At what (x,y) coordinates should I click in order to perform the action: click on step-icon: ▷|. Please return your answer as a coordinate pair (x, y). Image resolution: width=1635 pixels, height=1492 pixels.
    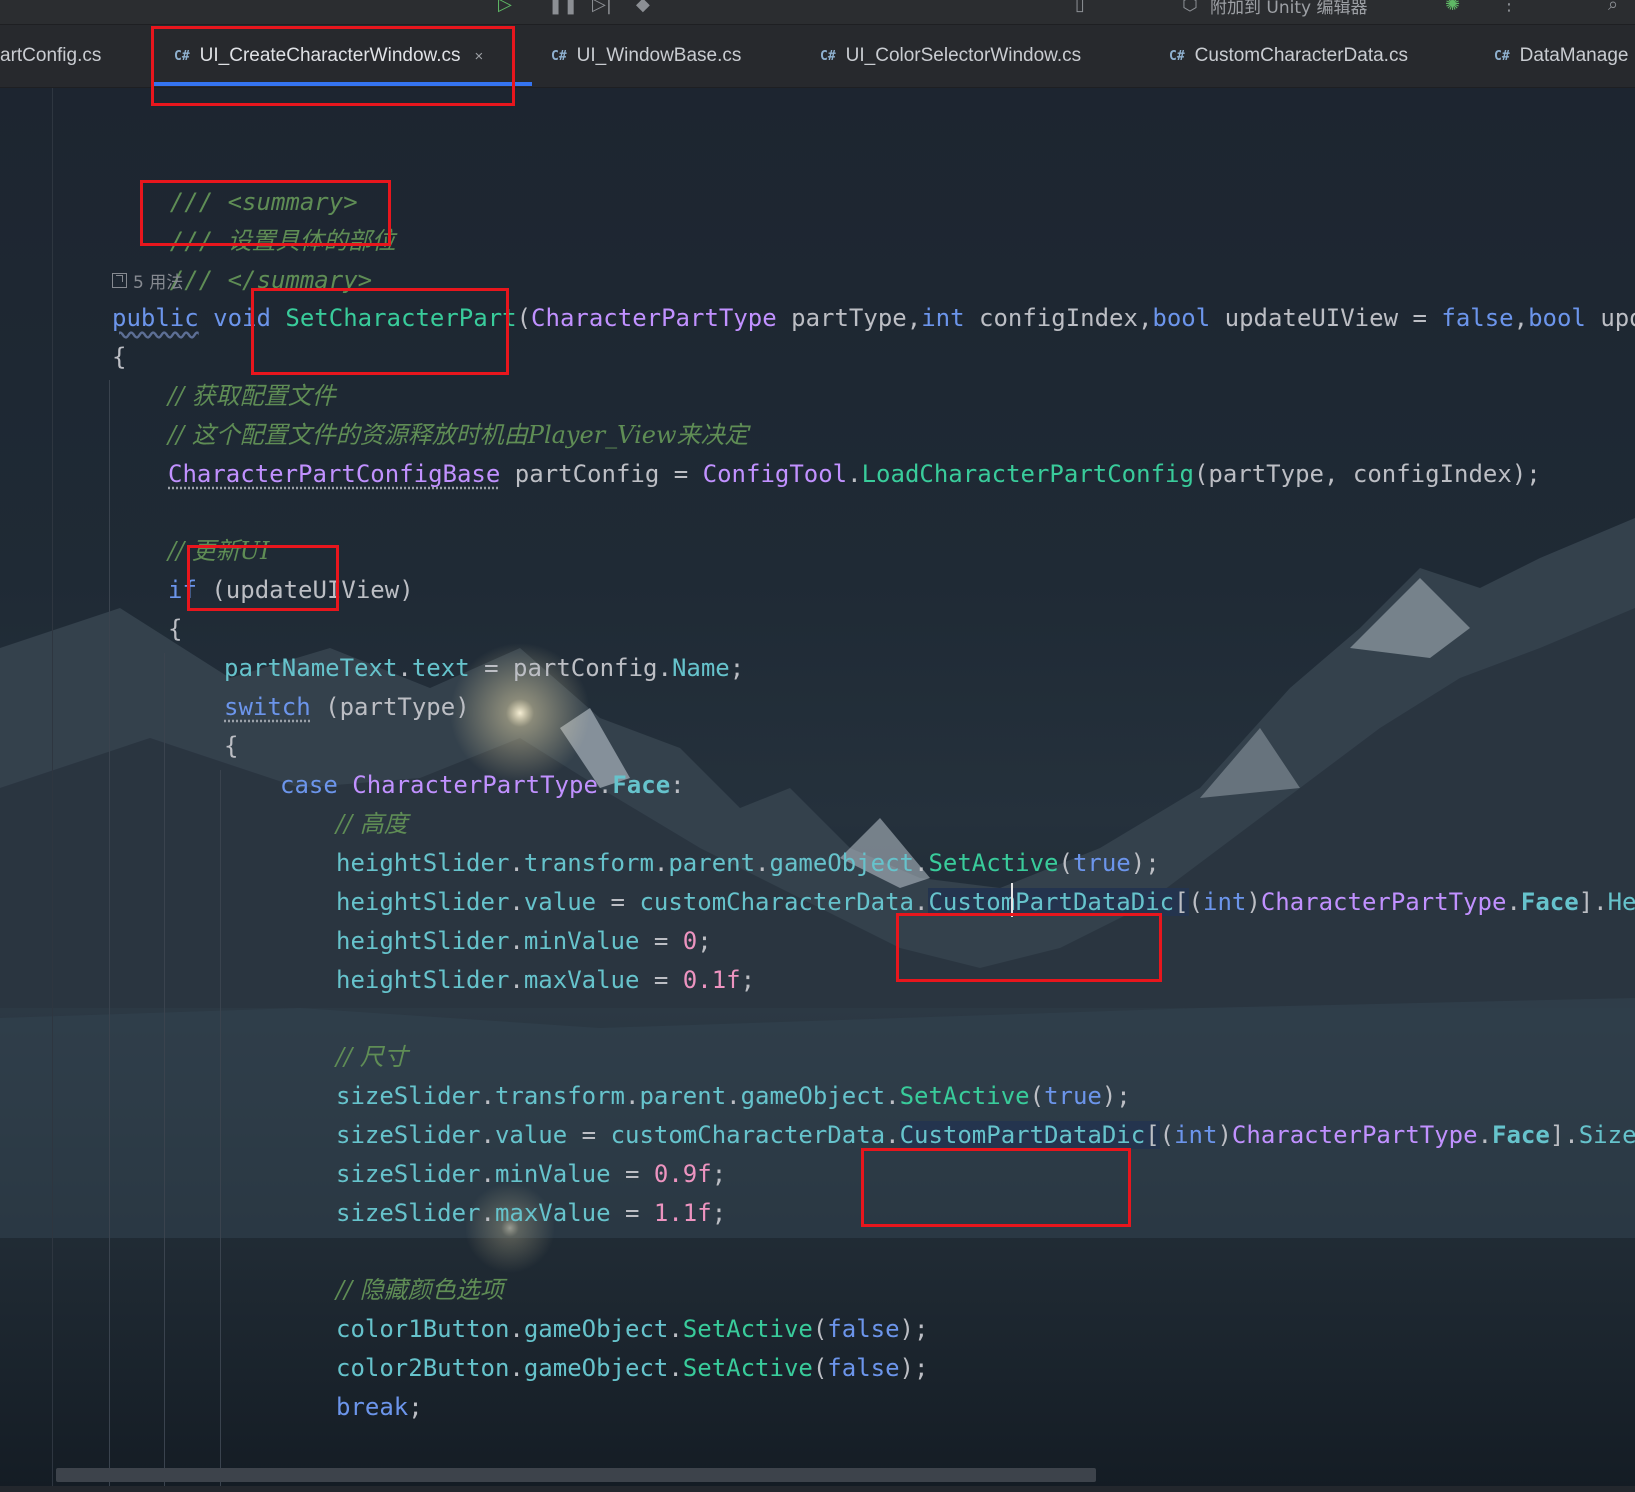
    Looking at the image, I should click on (602, 7).